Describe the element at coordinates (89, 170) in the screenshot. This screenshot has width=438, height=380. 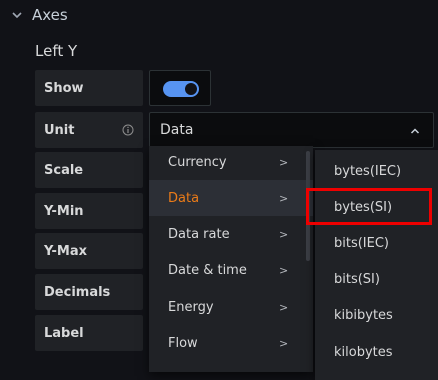
I see `scale-label: Scale` at that location.